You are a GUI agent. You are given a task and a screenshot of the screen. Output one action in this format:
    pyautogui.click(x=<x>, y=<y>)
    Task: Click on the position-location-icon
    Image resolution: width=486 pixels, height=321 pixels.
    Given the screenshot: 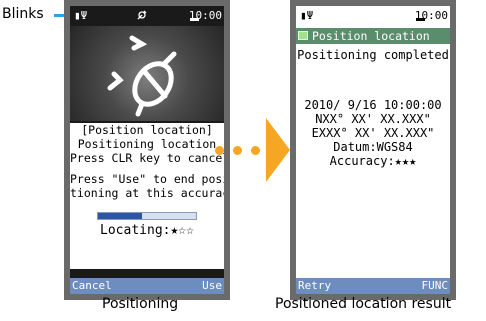 What is the action you would take?
    pyautogui.click(x=303, y=35)
    